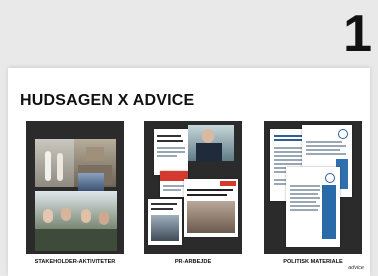  Describe the element at coordinates (356, 268) in the screenshot. I see `brand-logo: advice` at that location.